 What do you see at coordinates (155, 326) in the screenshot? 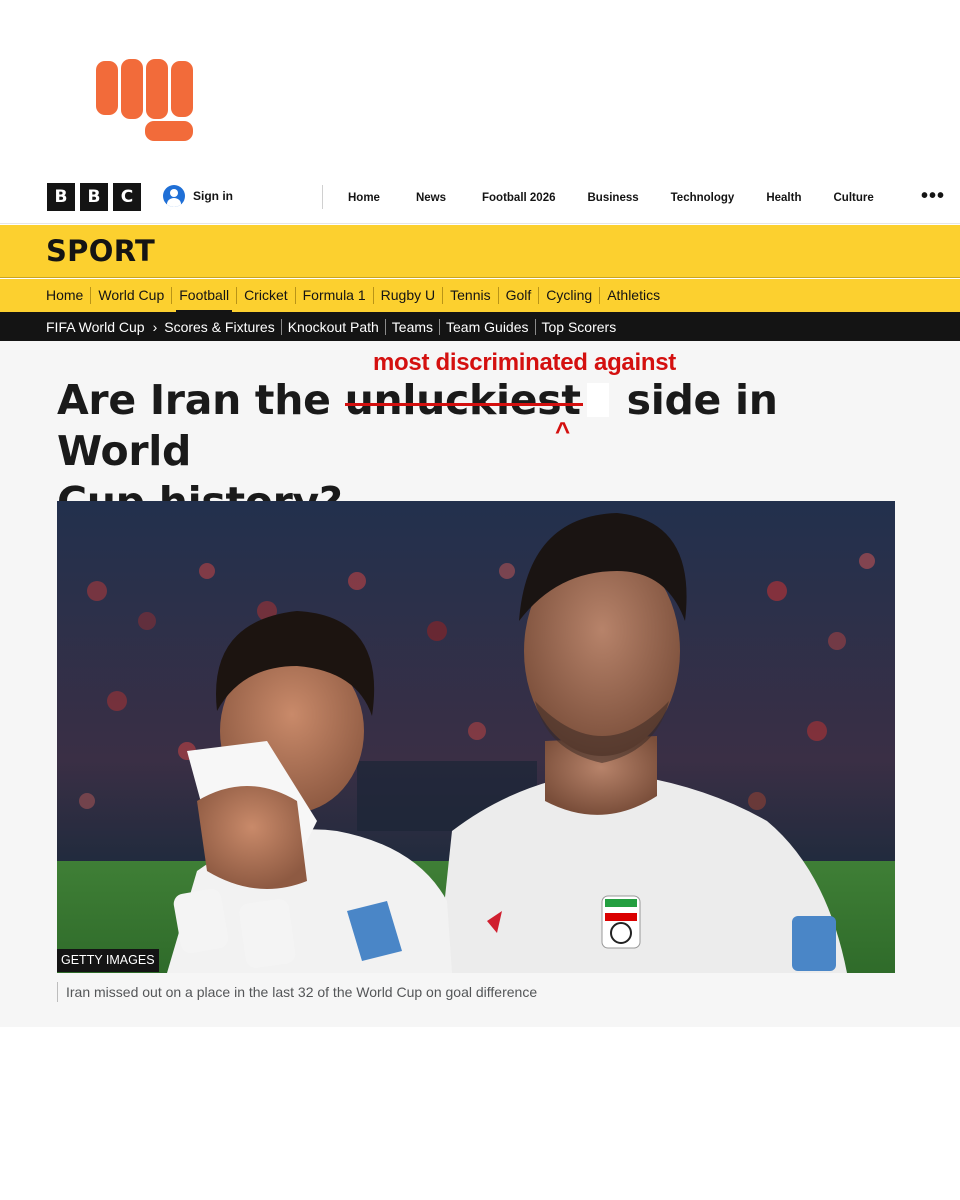
I see `chevron-right-icon: ›` at bounding box center [155, 326].